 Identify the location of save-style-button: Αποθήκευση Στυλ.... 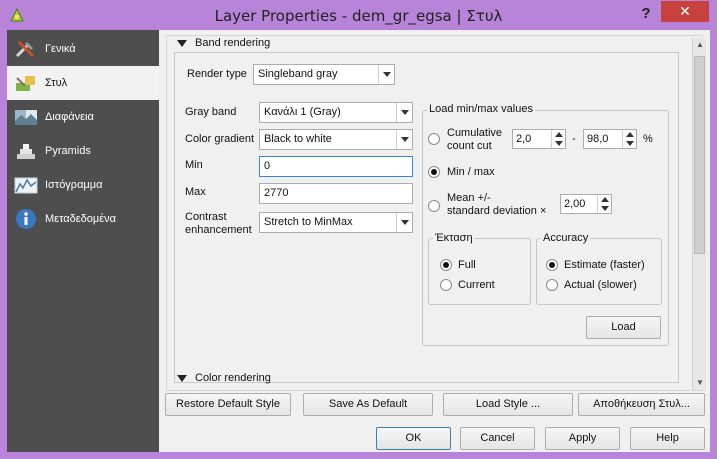
(641, 404).